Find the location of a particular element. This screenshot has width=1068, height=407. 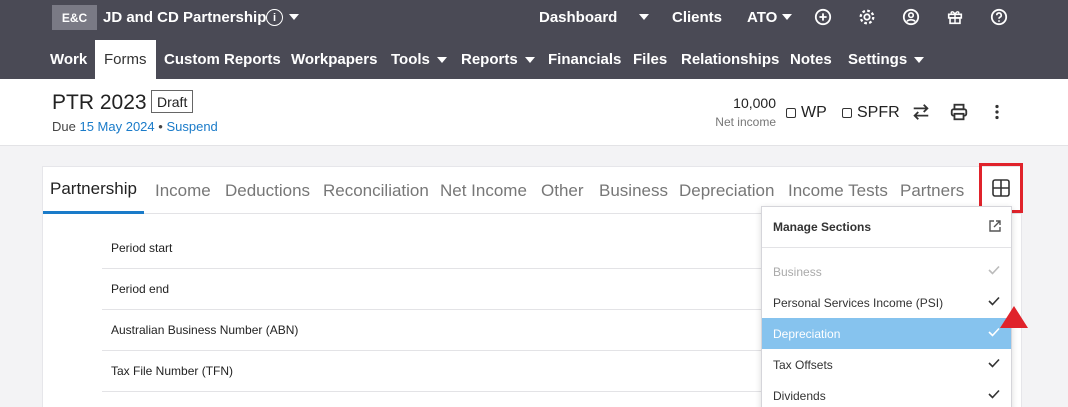

nav-relationships: Relationships is located at coordinates (730, 59).